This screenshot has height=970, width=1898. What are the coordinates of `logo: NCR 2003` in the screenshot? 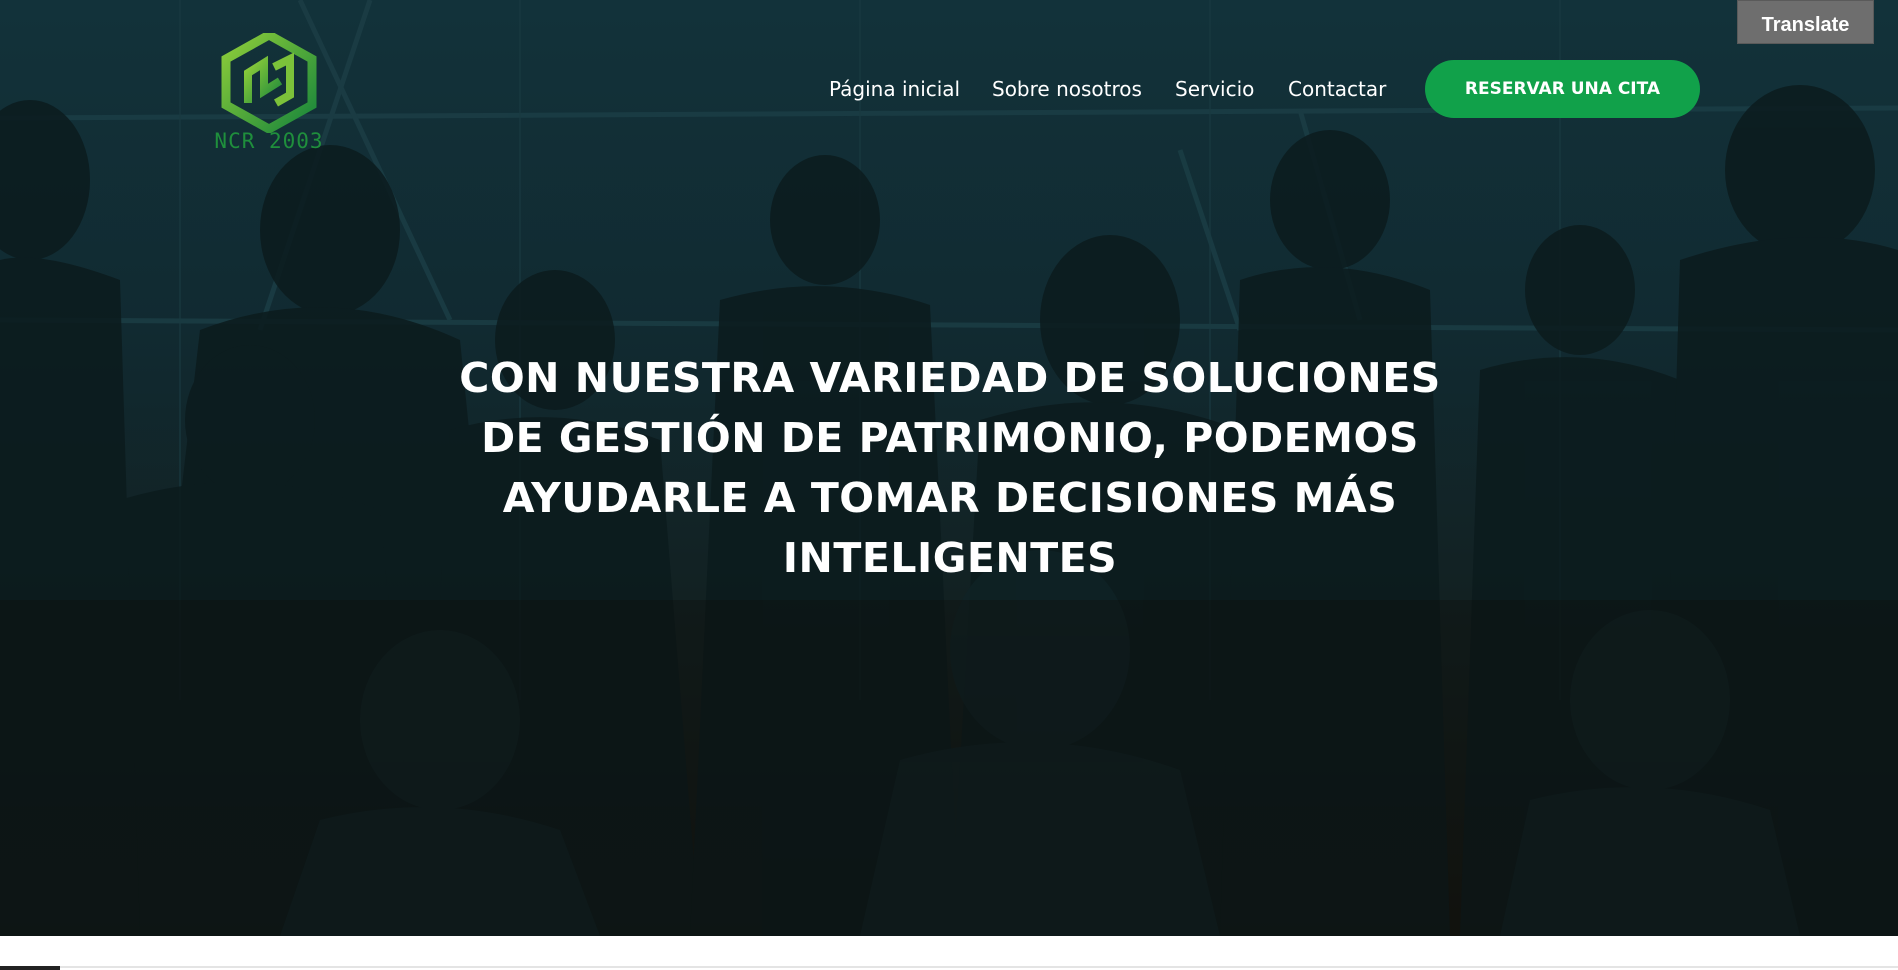 It's located at (269, 92).